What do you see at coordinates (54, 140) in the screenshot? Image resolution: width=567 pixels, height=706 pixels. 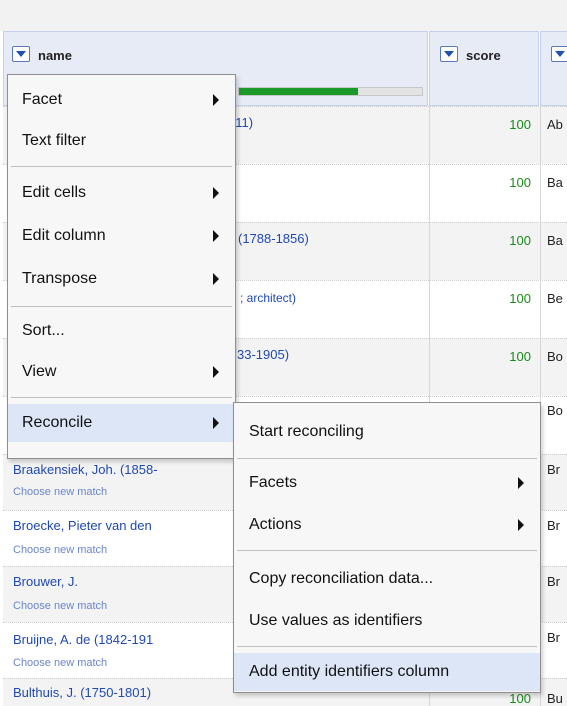 I see `menu-item-label: Text filter` at bounding box center [54, 140].